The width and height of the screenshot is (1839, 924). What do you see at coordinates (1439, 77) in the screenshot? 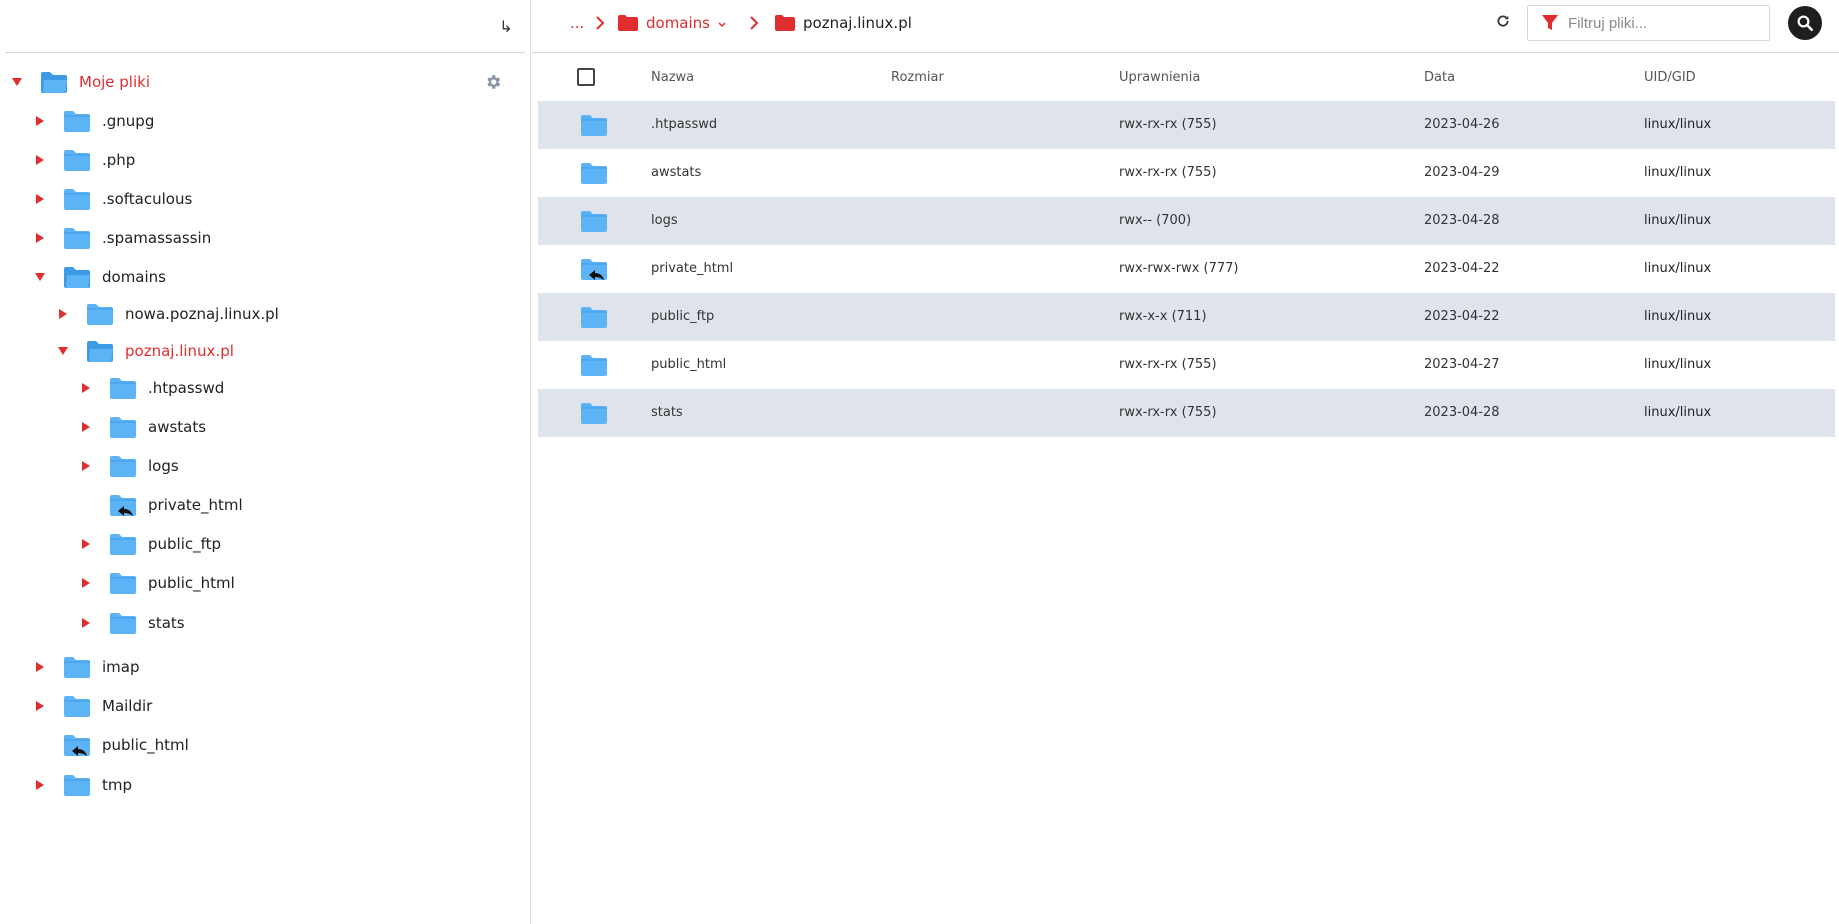
I see `column-header-date: Data` at bounding box center [1439, 77].